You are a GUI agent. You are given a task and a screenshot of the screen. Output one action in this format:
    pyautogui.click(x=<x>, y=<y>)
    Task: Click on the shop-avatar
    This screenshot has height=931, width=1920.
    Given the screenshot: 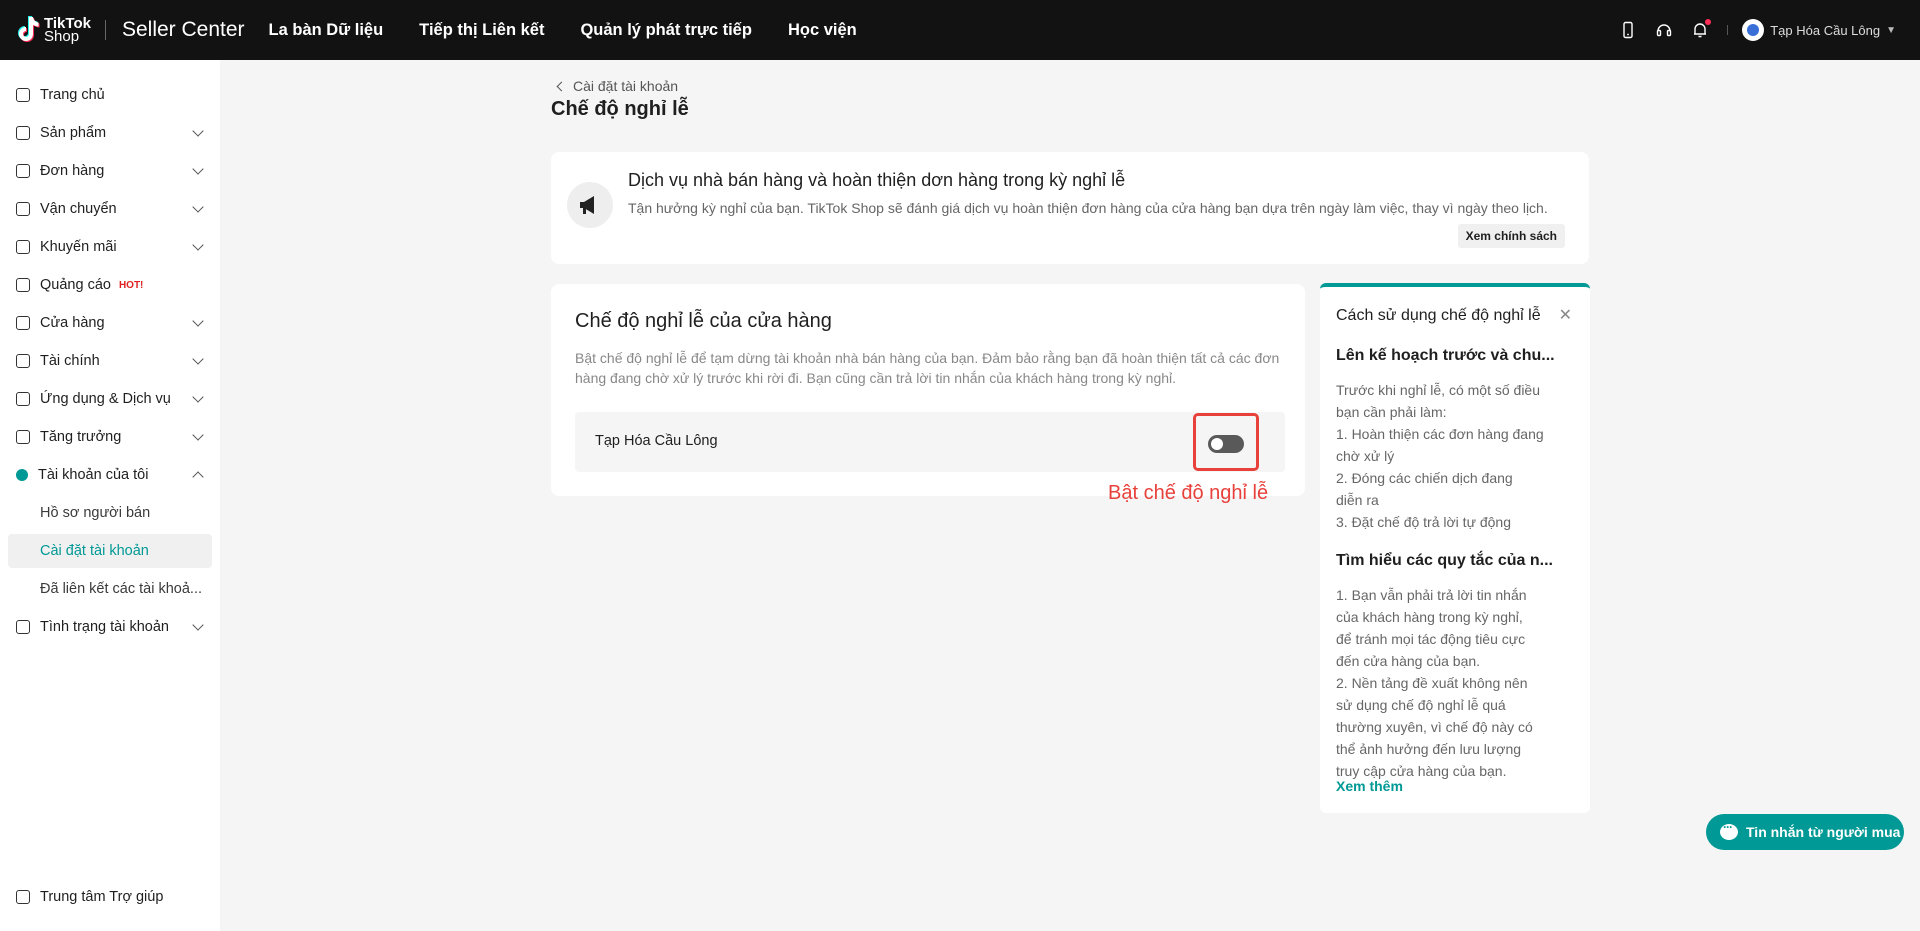 What is the action you would take?
    pyautogui.click(x=1753, y=30)
    